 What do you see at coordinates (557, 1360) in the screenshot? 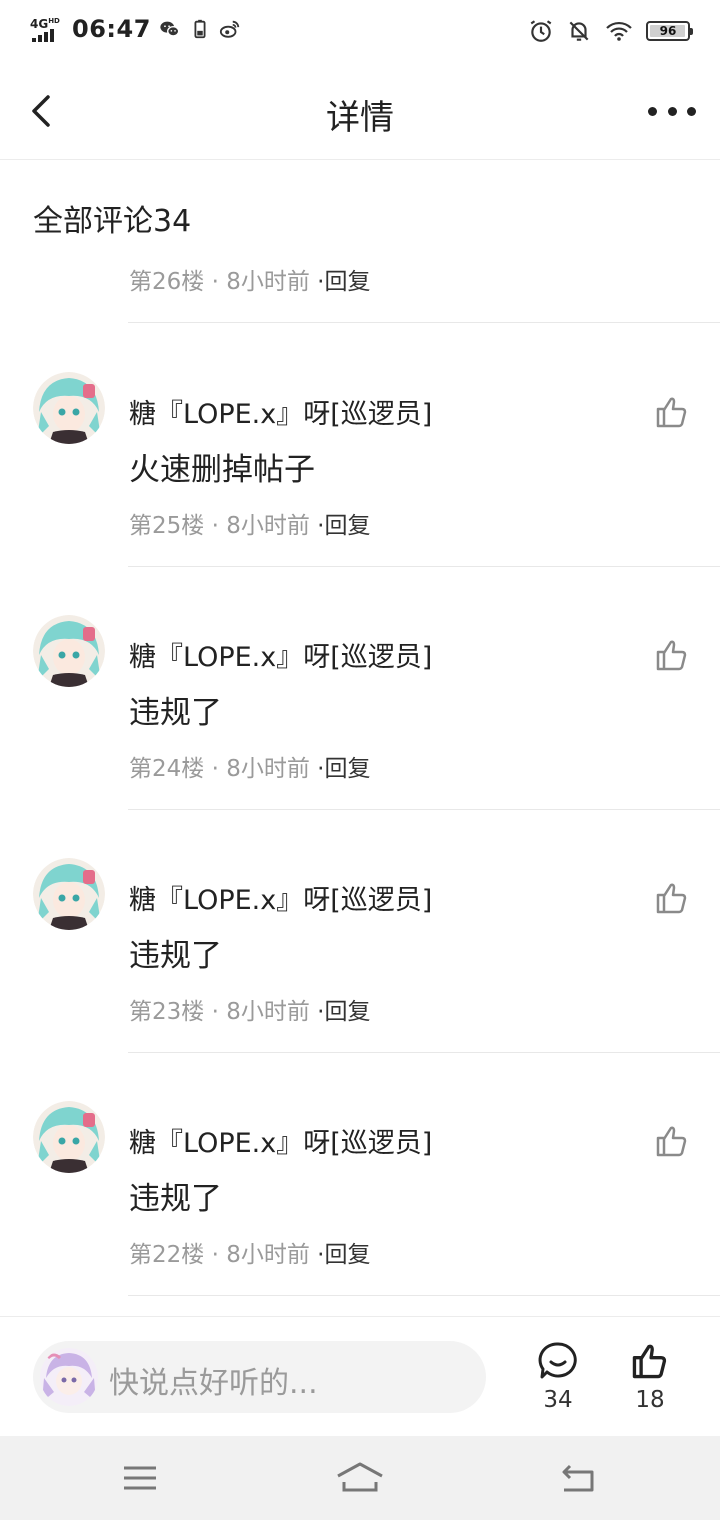
I see `comment-bubble-icon` at bounding box center [557, 1360].